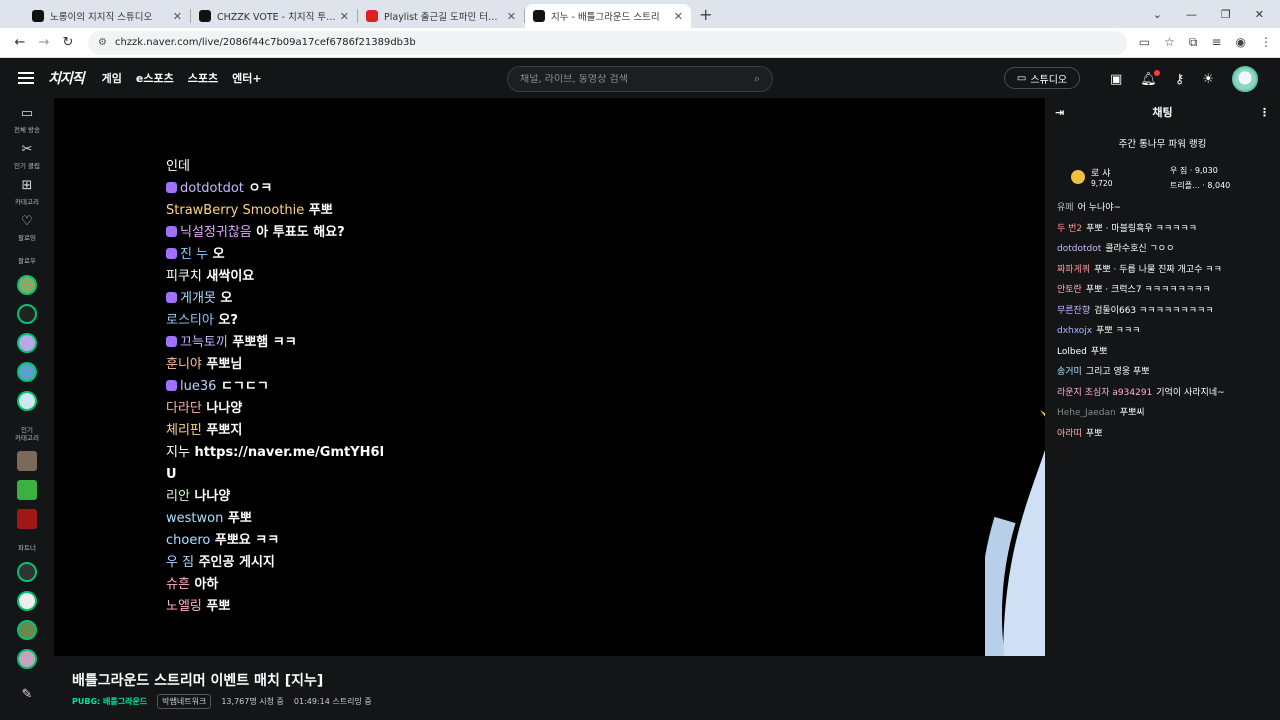 The image size is (1280, 720). I want to click on overlay-chat-line: U, so click(291, 475).